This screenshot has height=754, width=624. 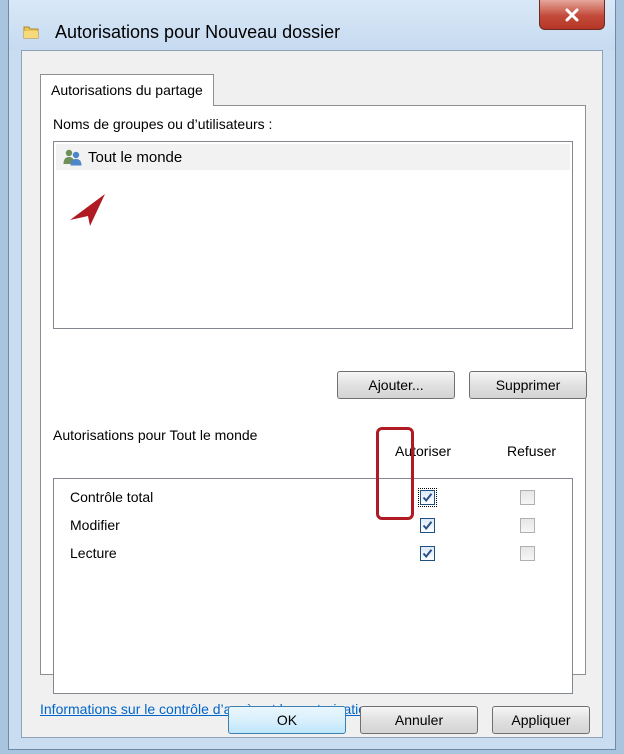 I want to click on cancel-button: Annuler, so click(x=419, y=720).